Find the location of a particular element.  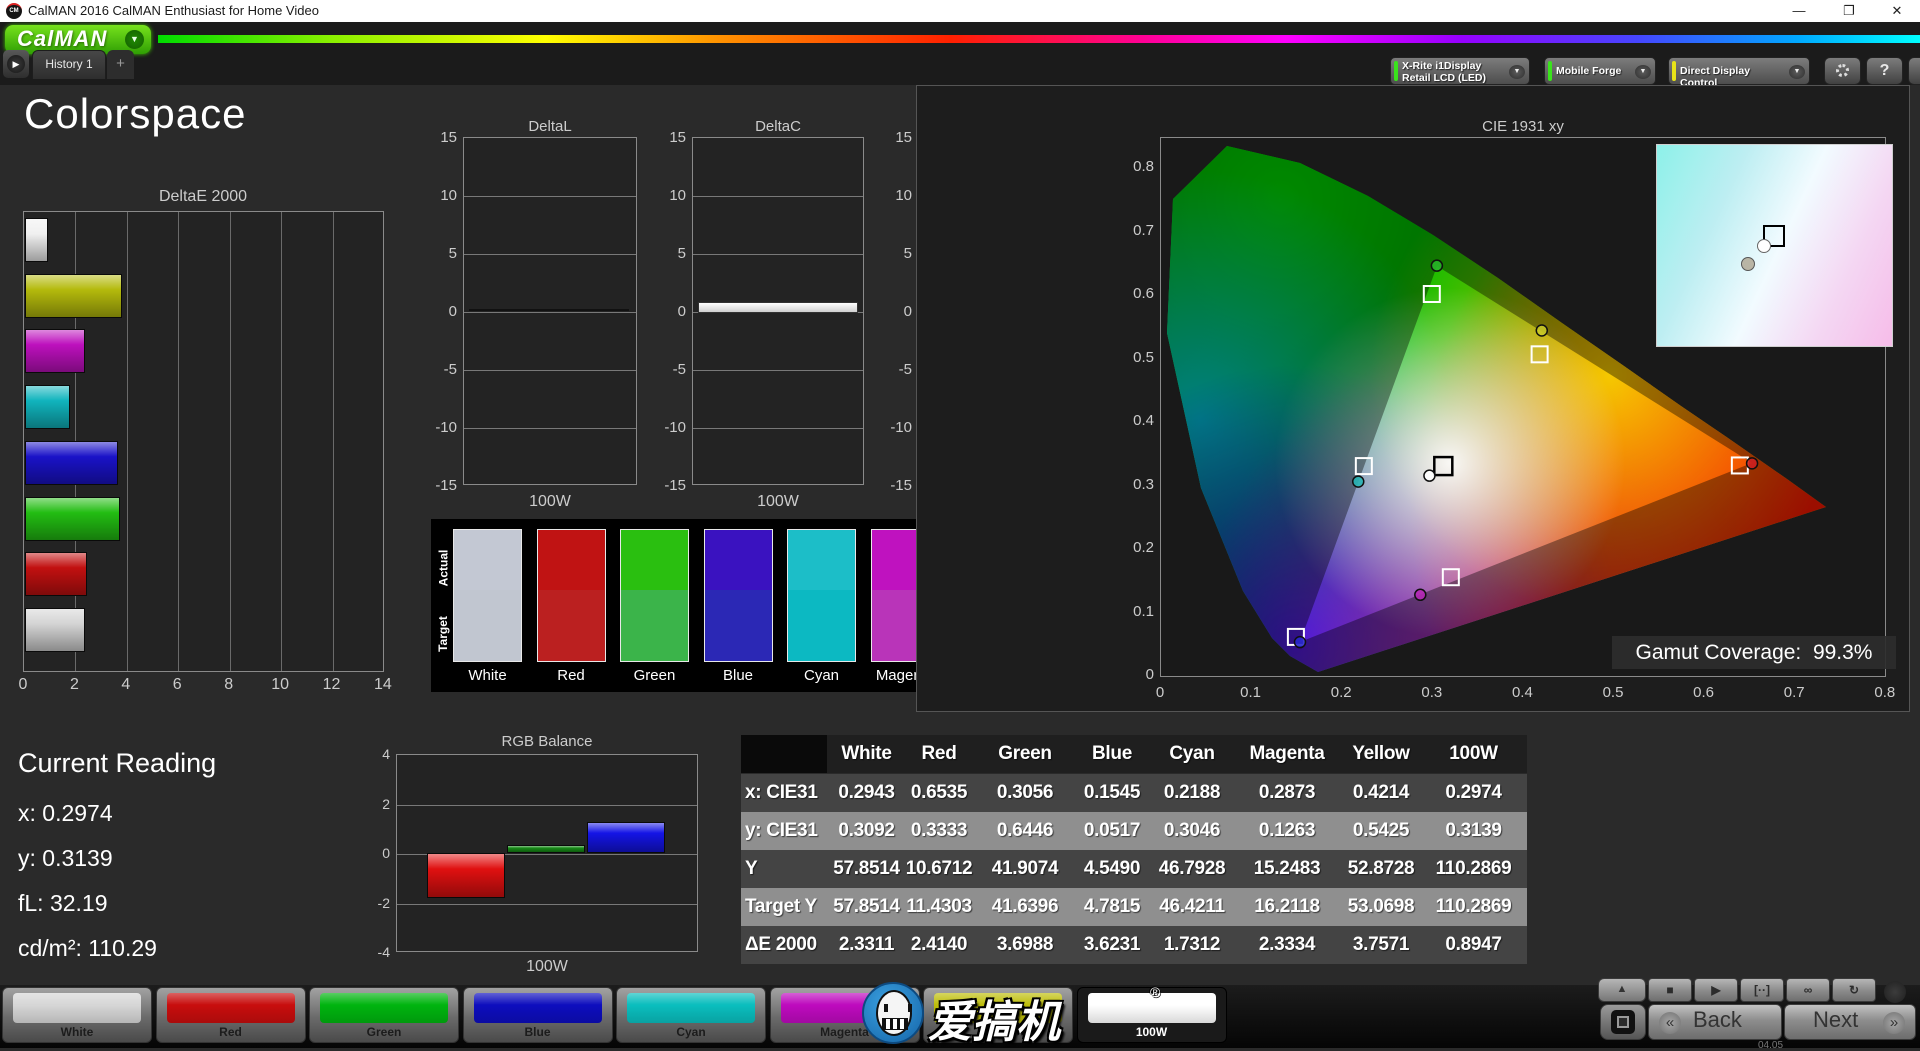

table-cell: 0.1545 is located at coordinates (1112, 792).